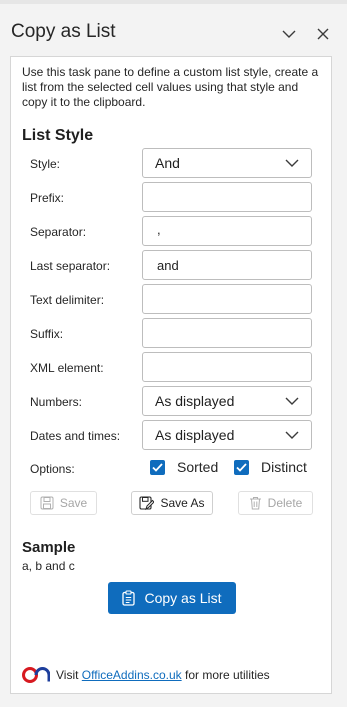 Image resolution: width=347 pixels, height=707 pixels. I want to click on dates-select: As displayed, so click(227, 435).